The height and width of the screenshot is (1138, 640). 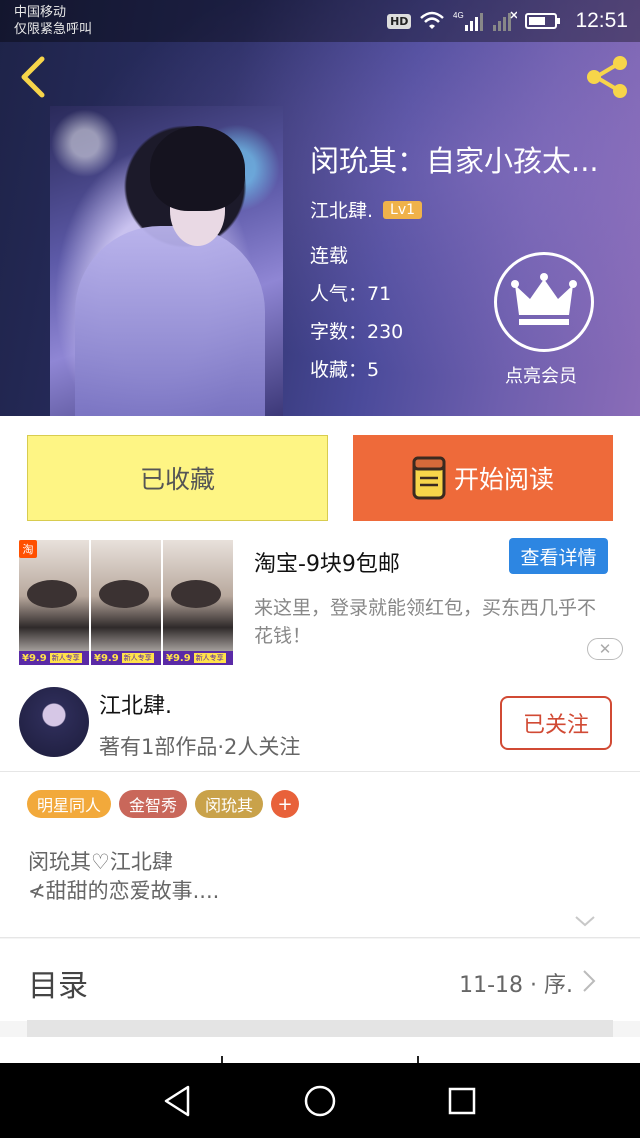 I want to click on latest-chapter: 11-18 · 序., so click(x=516, y=985).